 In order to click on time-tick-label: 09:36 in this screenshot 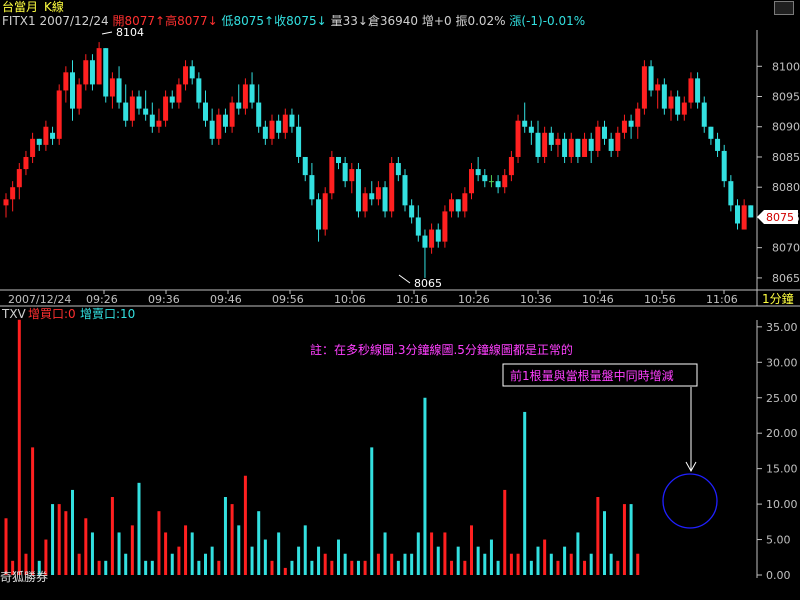, I will do `click(164, 299)`.